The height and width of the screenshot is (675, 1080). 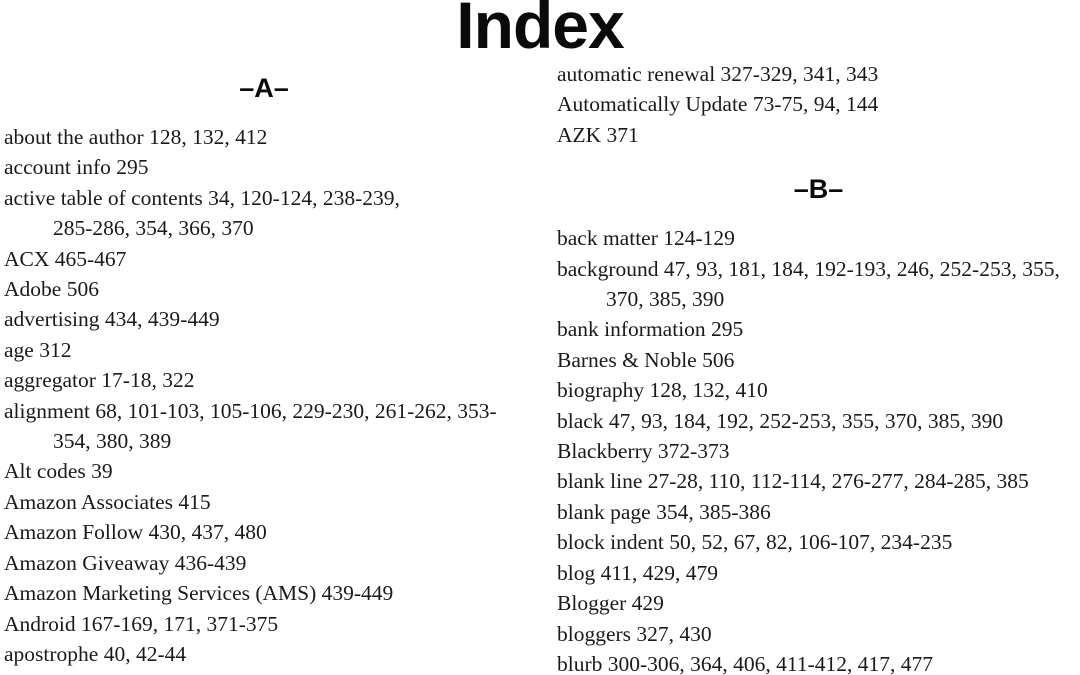 What do you see at coordinates (643, 451) in the screenshot?
I see `index-entry-text: Blackberry 372-373` at bounding box center [643, 451].